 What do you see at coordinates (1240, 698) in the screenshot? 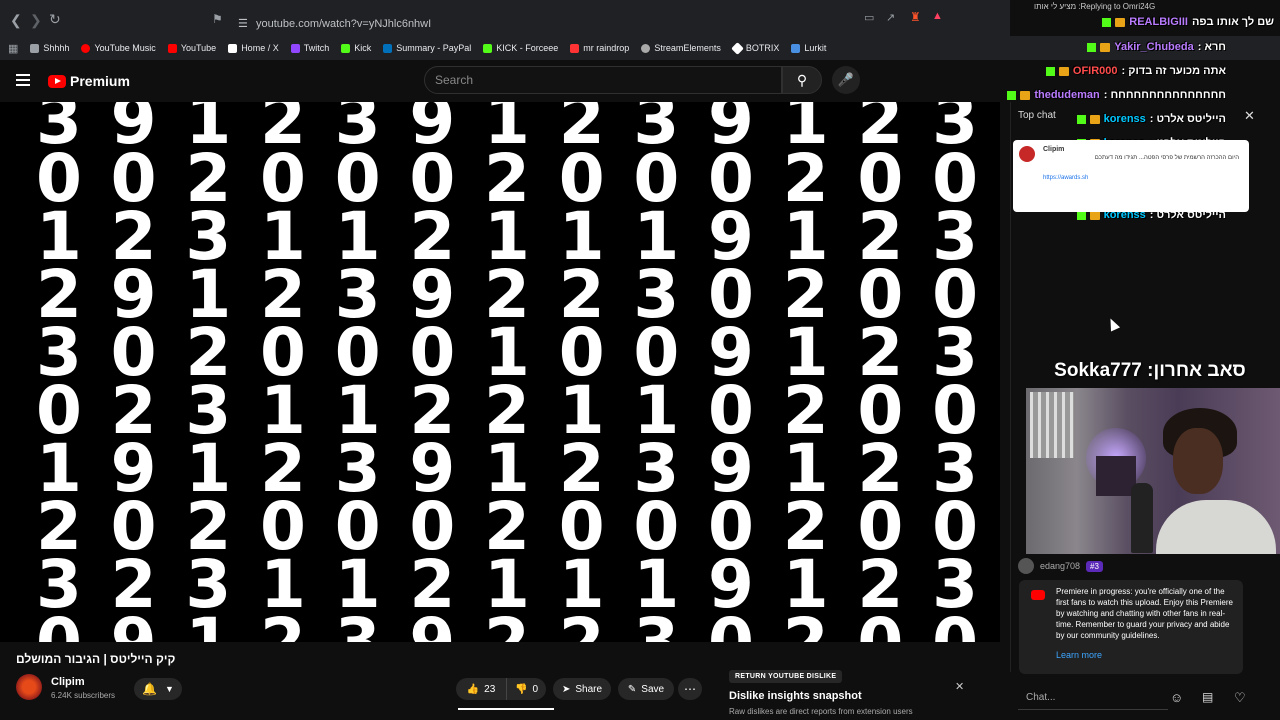
I see `heart-icon: ♡` at bounding box center [1240, 698].